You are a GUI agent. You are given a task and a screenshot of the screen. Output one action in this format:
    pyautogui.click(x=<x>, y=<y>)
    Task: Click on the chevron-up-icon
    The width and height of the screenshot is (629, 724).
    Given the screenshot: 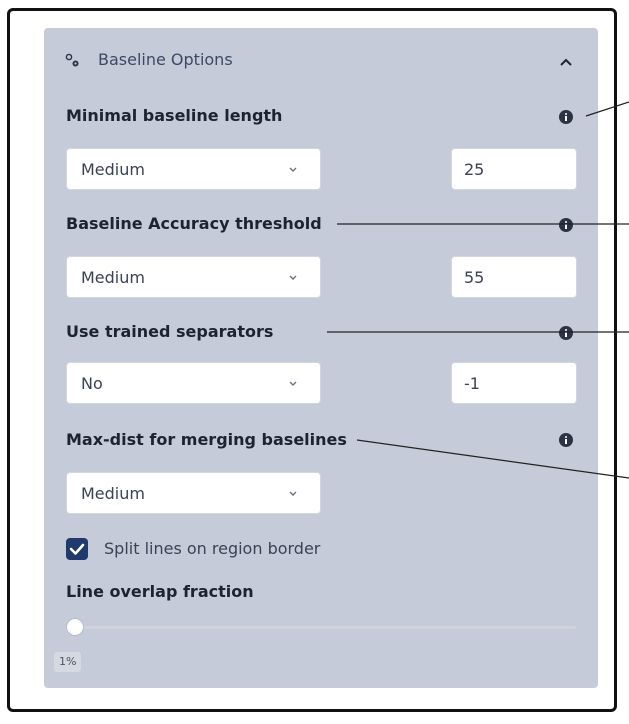 What is the action you would take?
    pyautogui.click(x=566, y=62)
    